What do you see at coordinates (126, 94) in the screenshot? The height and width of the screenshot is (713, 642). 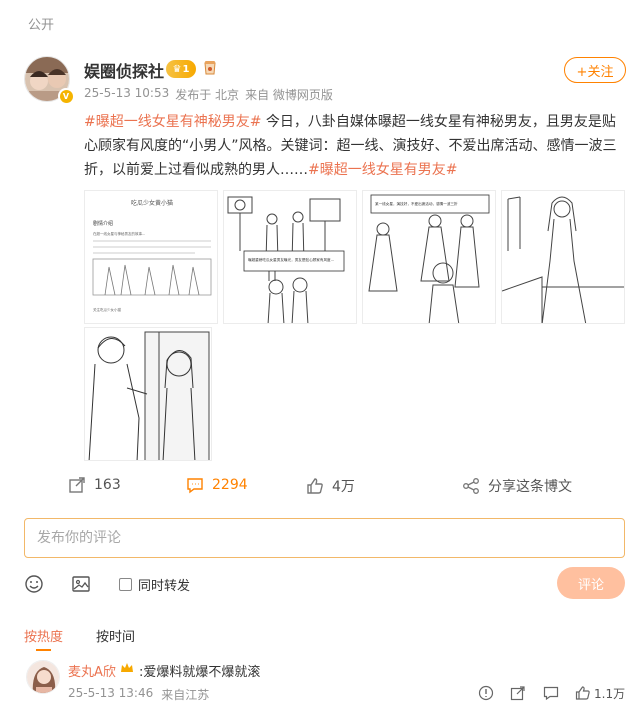 I see `post-time: 25-5-13 10:53` at bounding box center [126, 94].